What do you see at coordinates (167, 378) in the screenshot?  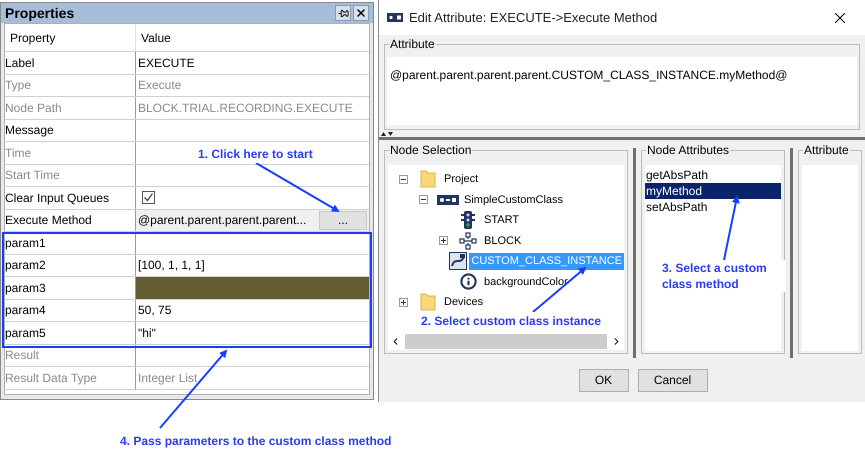 I see `property-value: Integer List` at bounding box center [167, 378].